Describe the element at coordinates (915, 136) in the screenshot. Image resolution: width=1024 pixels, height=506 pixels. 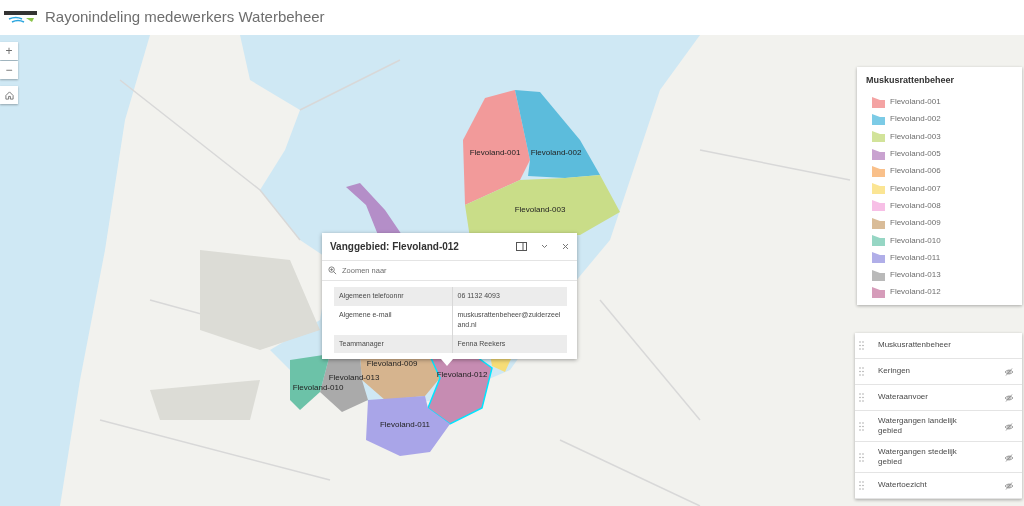
I see `legend-label: Flevoland-003` at that location.